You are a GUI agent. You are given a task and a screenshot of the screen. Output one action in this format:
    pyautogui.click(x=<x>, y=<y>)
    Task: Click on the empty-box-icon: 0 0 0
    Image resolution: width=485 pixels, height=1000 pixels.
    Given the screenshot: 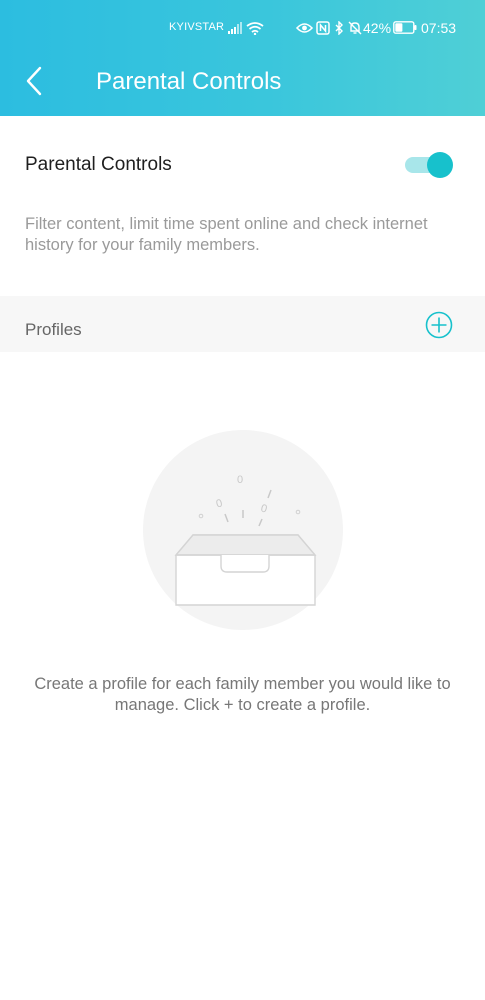 What is the action you would take?
    pyautogui.click(x=243, y=530)
    